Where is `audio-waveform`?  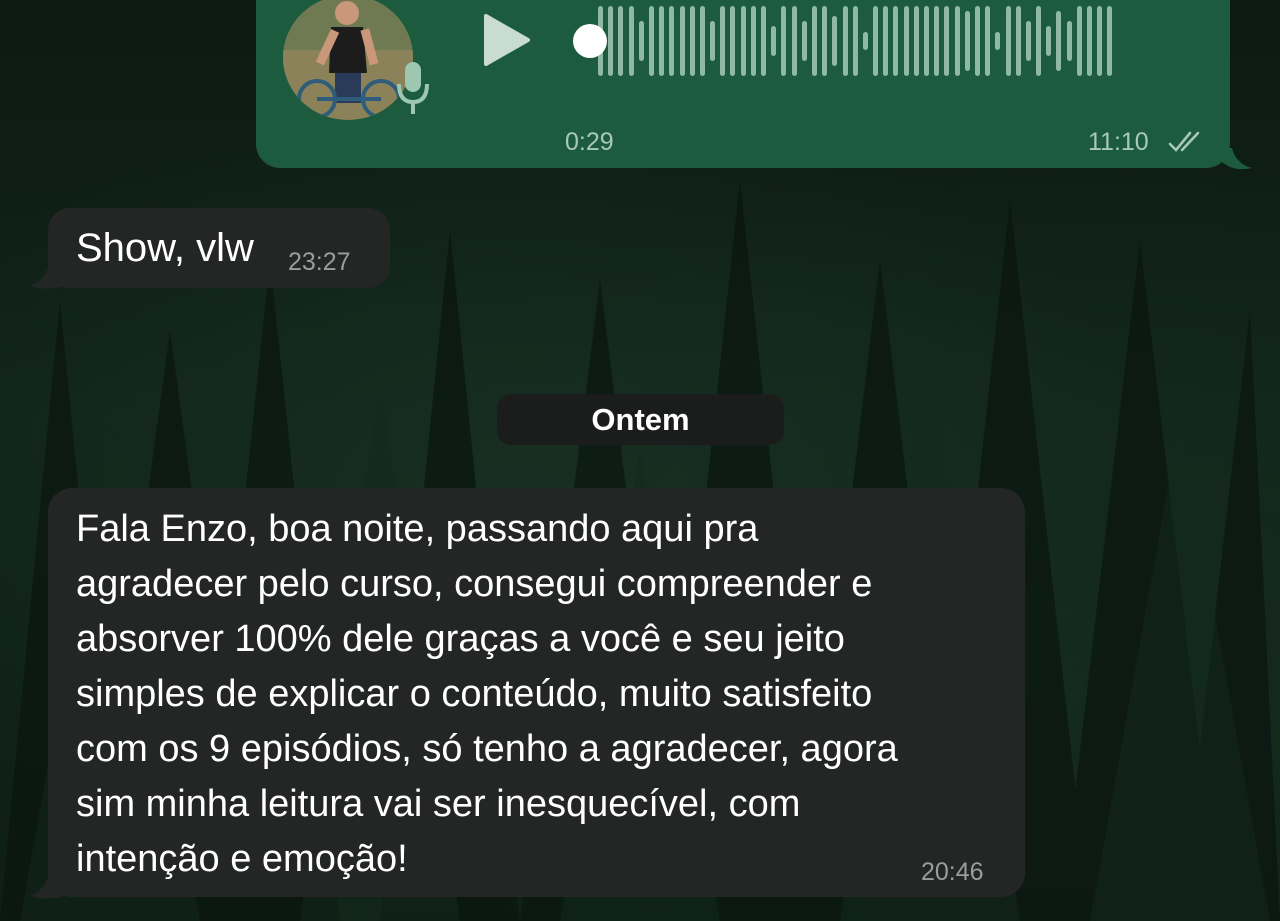 audio-waveform is located at coordinates (893, 41).